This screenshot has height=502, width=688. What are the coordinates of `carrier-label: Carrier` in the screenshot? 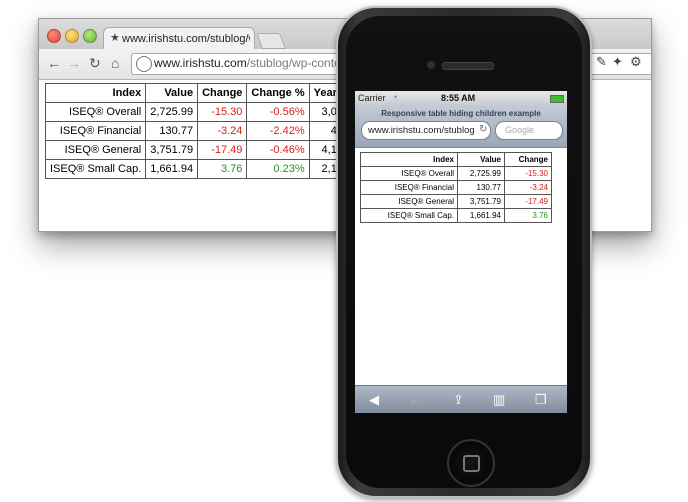 It's located at (372, 98).